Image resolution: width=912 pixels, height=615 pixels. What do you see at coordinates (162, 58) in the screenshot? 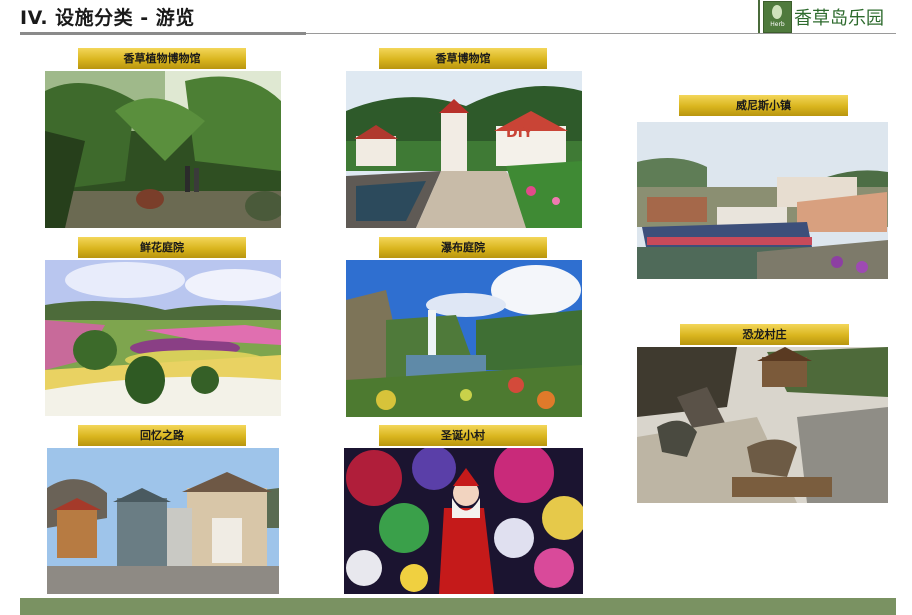
I see `facility-label: 香草植物博物馆` at bounding box center [162, 58].